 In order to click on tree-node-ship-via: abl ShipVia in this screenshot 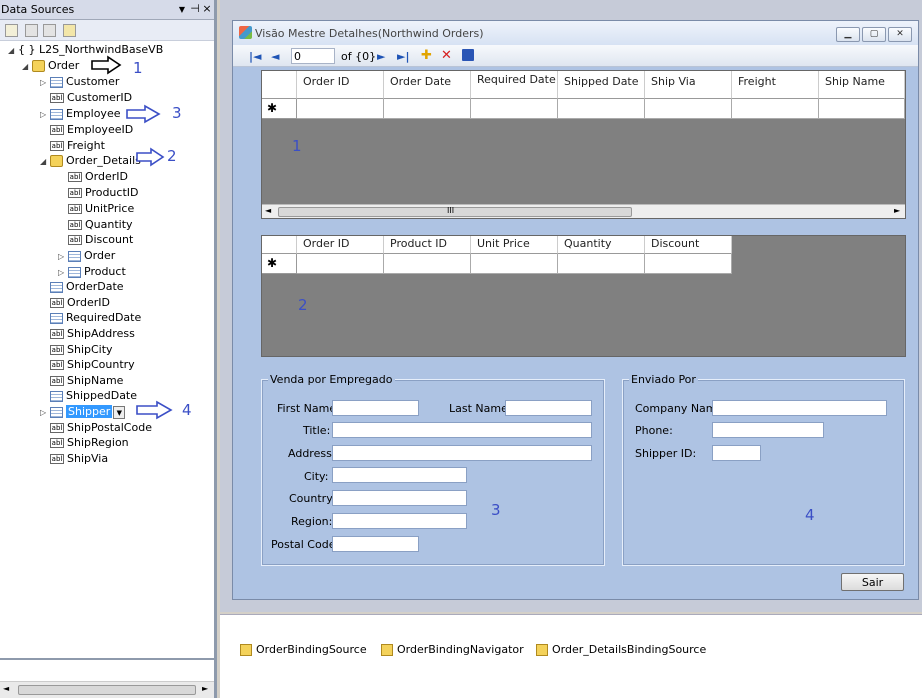, I will do `click(79, 459)`.